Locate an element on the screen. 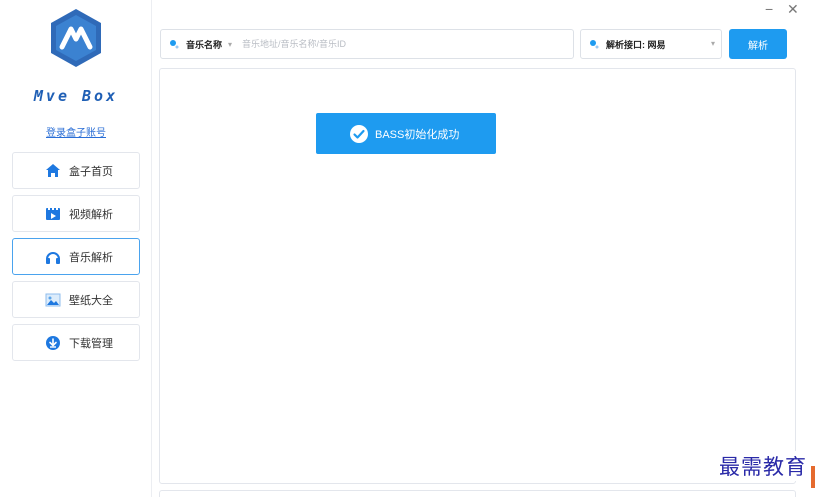  sidebar-item-label: 音乐解析 is located at coordinates (91, 257).